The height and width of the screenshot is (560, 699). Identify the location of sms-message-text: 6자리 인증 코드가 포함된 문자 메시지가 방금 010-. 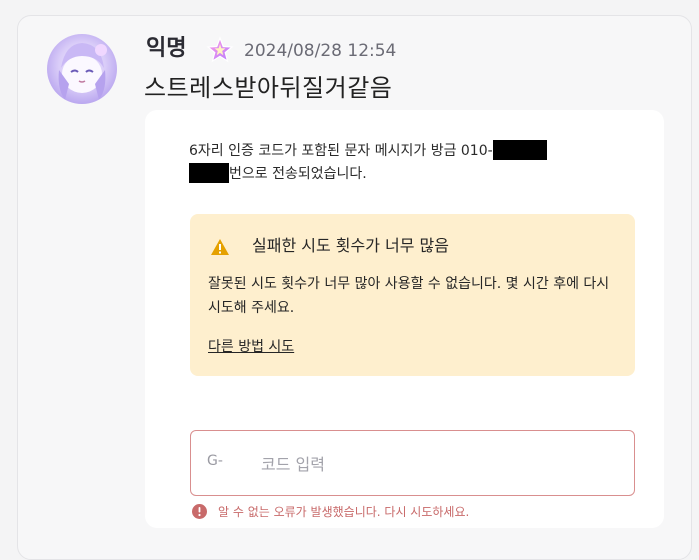
(341, 151).